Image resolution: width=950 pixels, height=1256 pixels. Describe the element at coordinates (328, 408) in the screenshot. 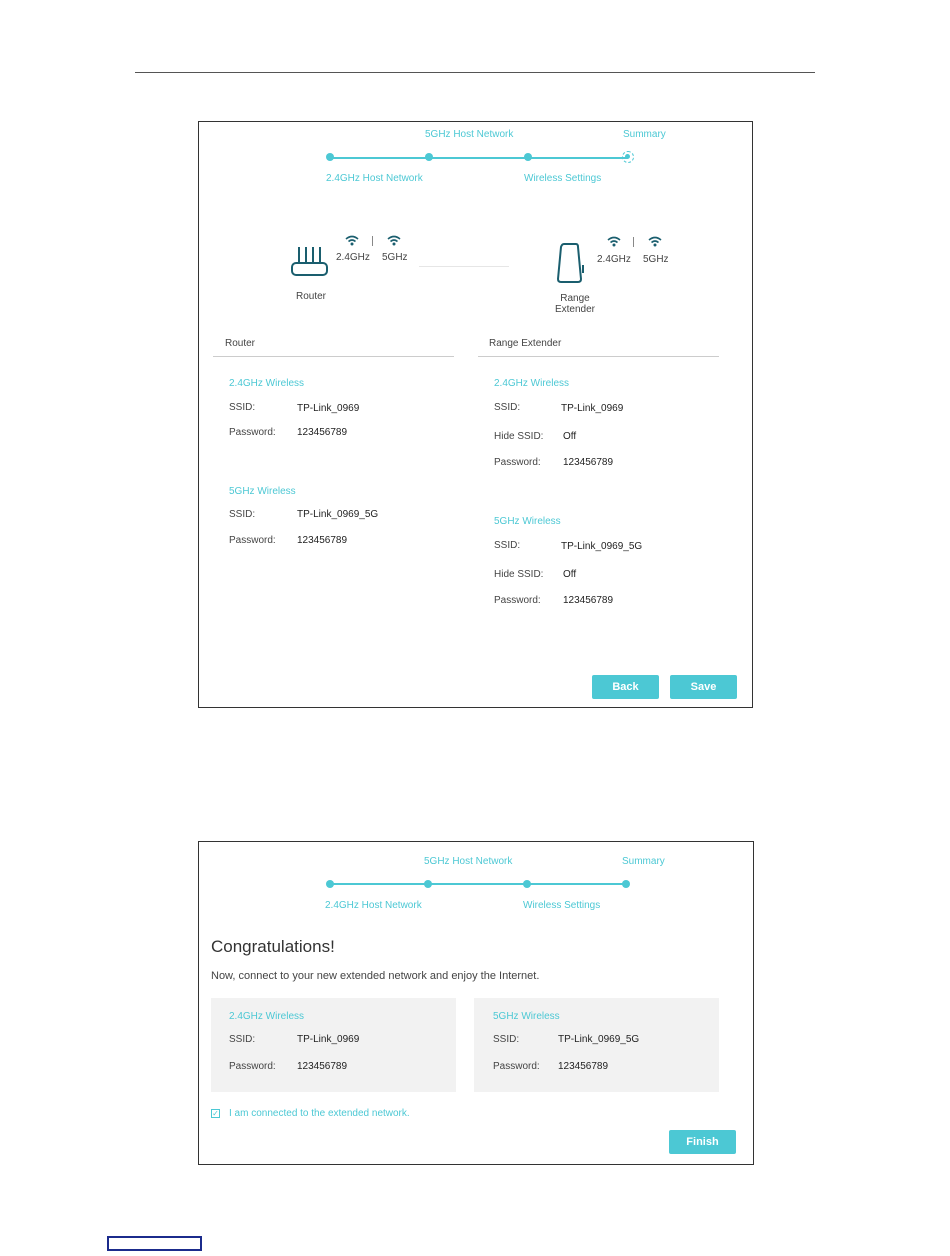

I see `router-24-ssid: TP-Link_0969` at that location.